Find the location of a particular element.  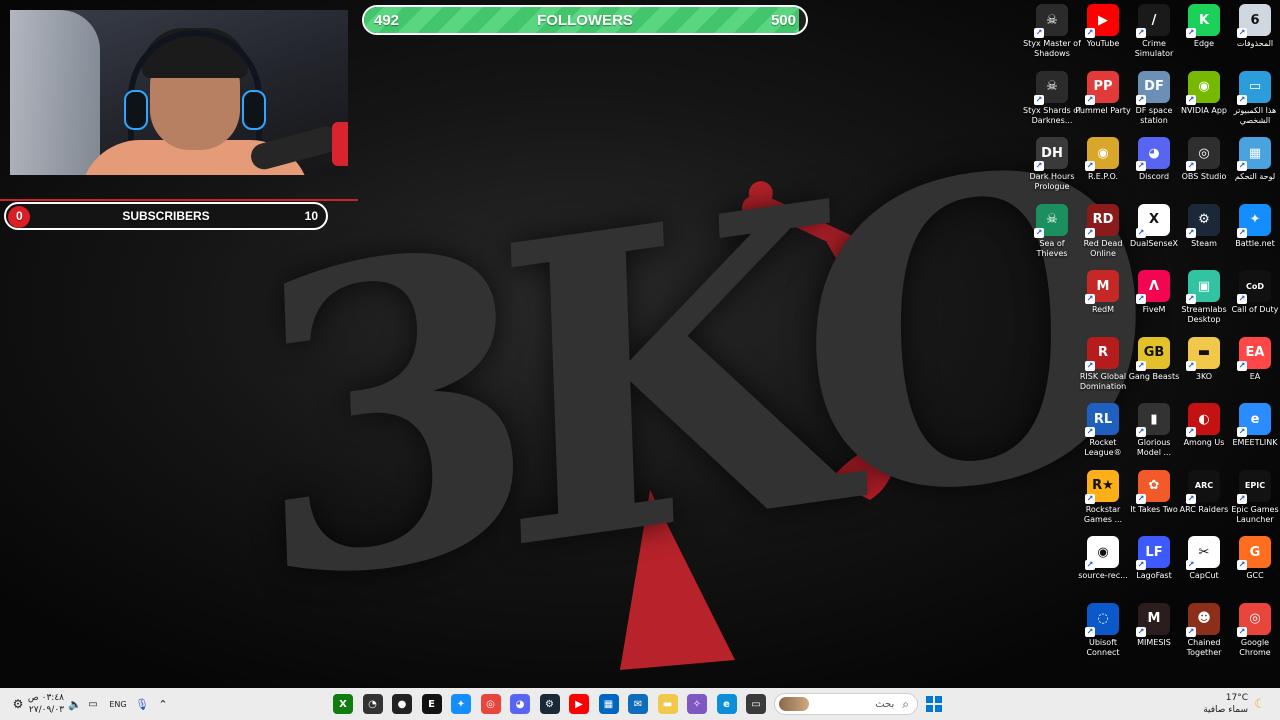

desktop-shortcut: EA ↗ EA is located at coordinates (1254, 368).